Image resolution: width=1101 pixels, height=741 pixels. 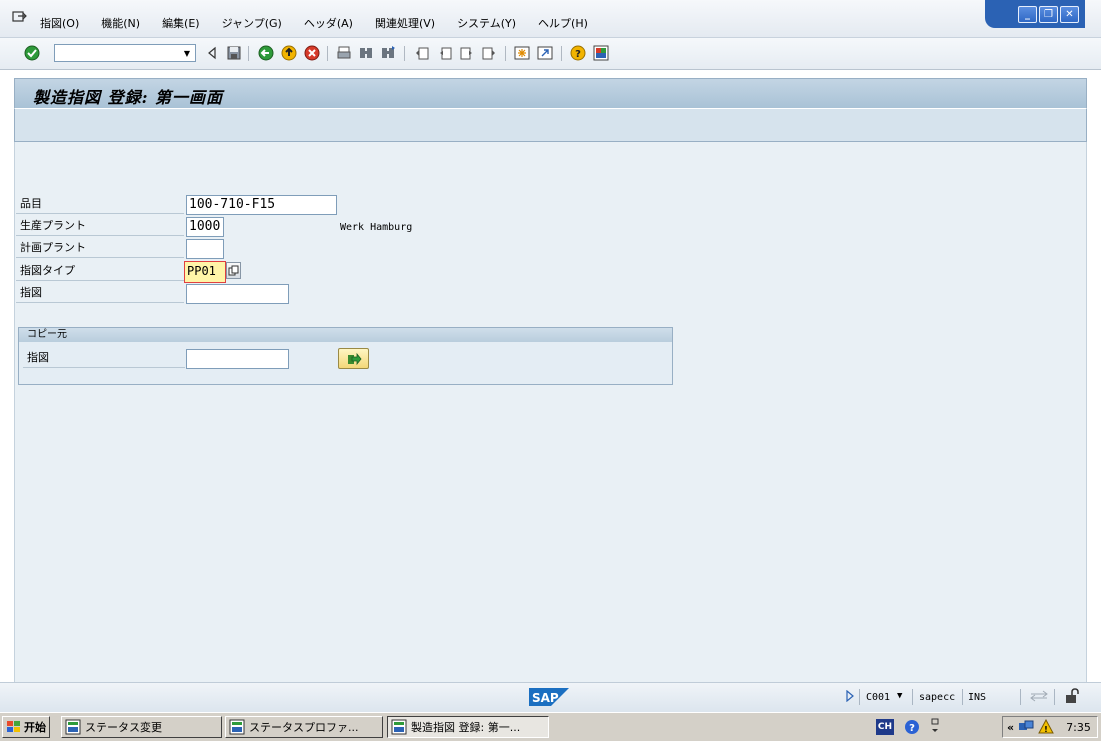 What do you see at coordinates (405, 23) in the screenshot?
I see `menu-extras: 関連処理(V)` at bounding box center [405, 23].